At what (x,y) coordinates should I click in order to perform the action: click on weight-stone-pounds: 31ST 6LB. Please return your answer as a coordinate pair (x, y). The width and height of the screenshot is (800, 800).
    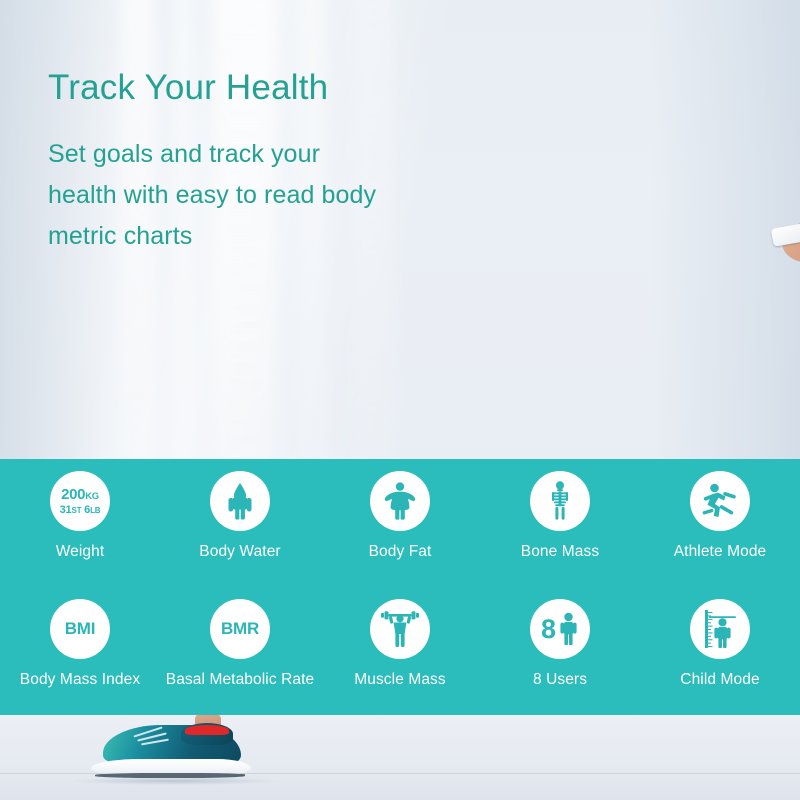
    Looking at the image, I should click on (80, 509).